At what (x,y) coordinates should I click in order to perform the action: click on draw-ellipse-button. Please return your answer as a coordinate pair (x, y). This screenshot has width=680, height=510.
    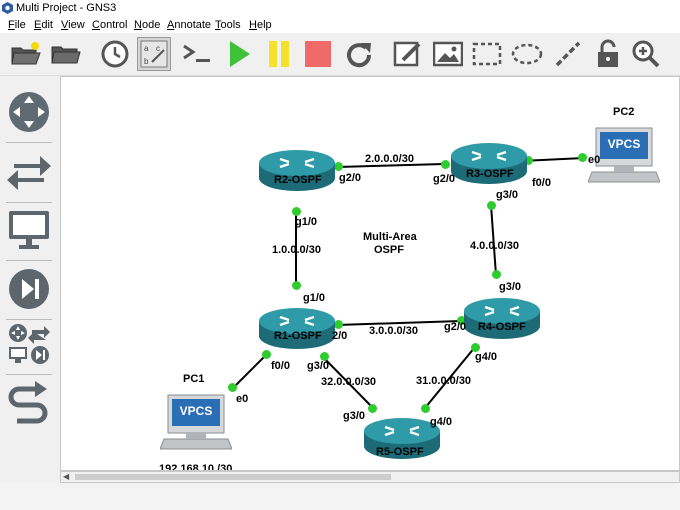
    Looking at the image, I should click on (527, 54).